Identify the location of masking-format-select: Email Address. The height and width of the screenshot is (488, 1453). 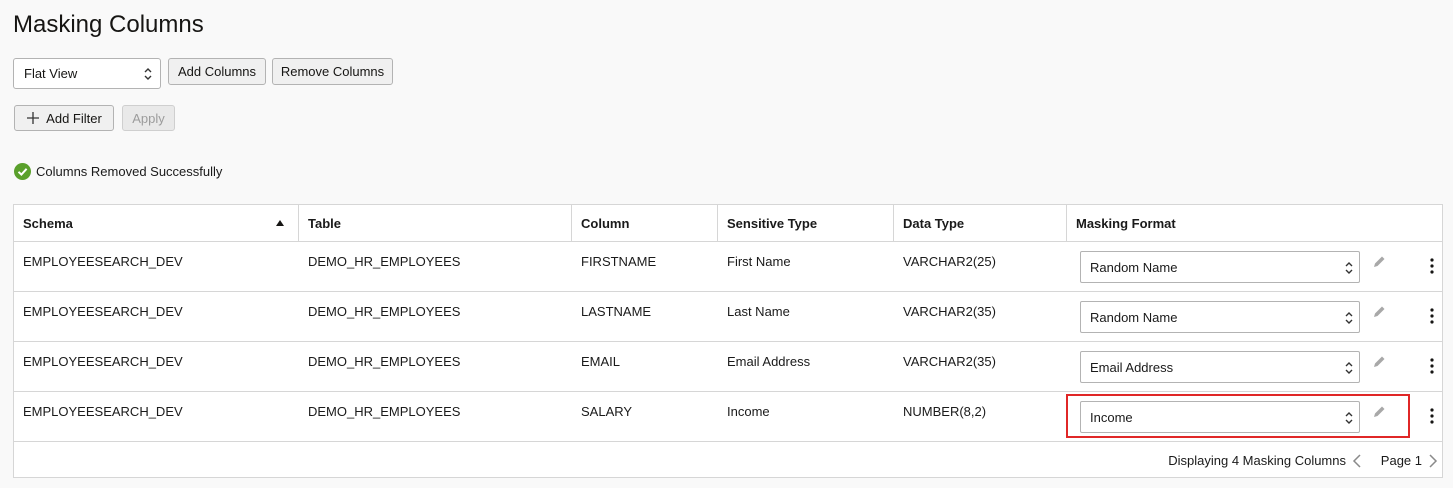
(1220, 367).